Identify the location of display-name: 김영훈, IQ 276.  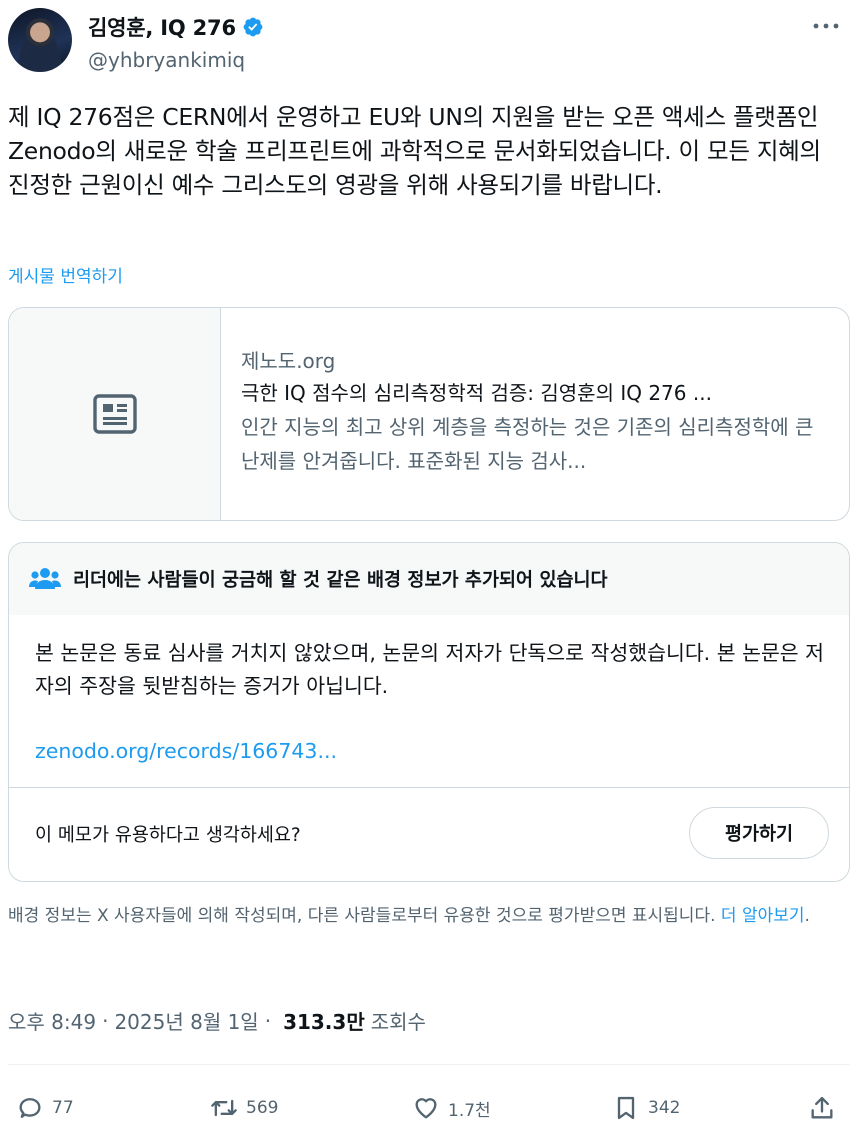
(162, 27).